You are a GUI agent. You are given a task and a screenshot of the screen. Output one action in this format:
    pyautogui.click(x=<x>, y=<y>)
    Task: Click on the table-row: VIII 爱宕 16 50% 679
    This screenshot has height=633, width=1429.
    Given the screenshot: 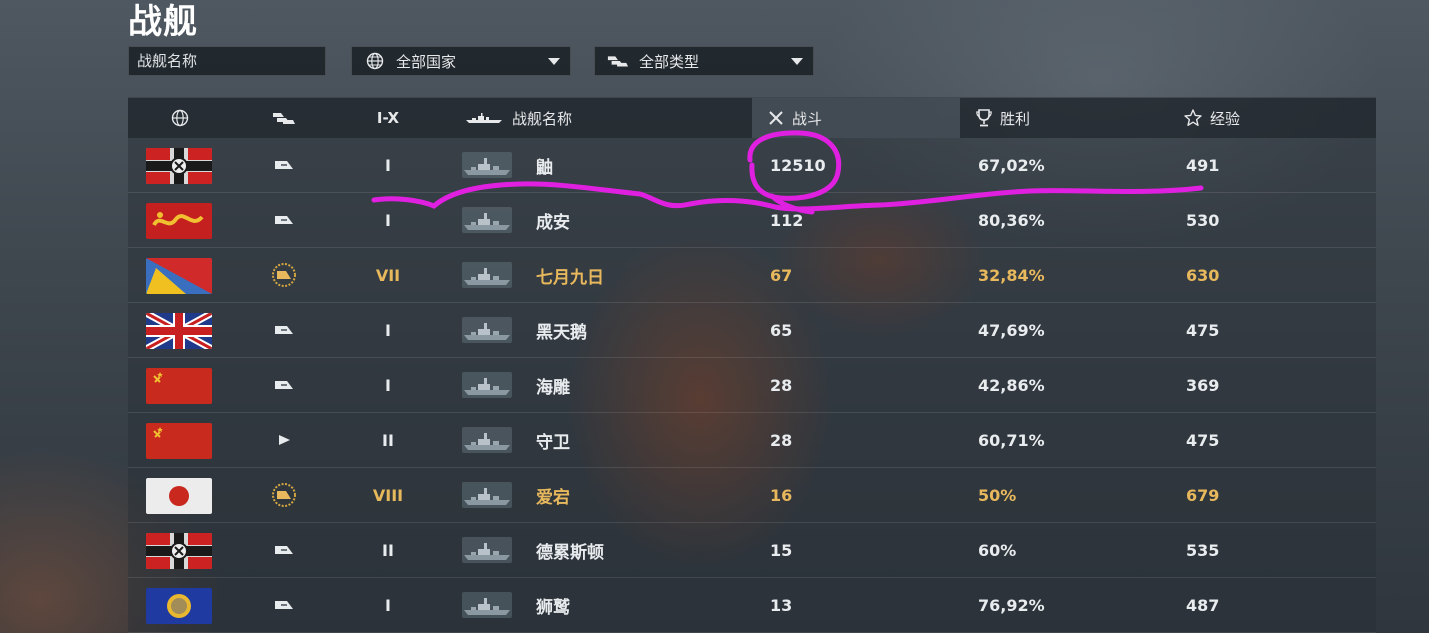 What is the action you would take?
    pyautogui.click(x=752, y=495)
    